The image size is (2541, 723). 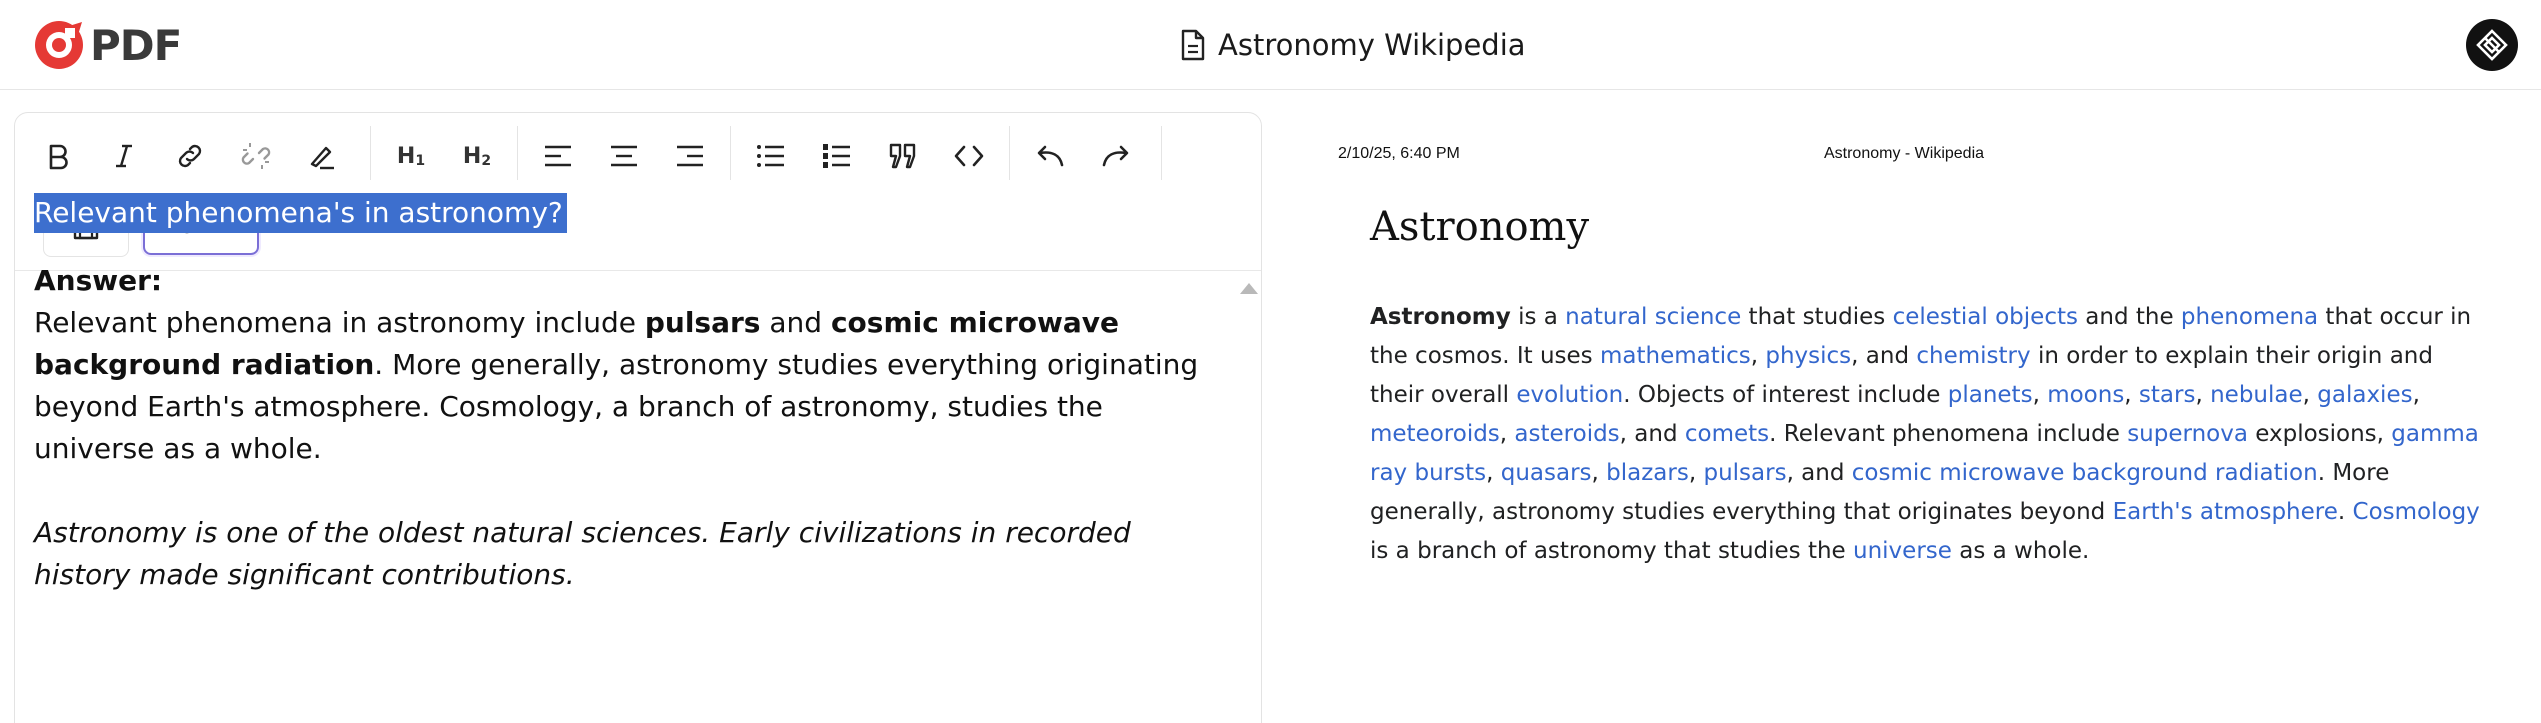 What do you see at coordinates (124, 156) in the screenshot?
I see `italic-button` at bounding box center [124, 156].